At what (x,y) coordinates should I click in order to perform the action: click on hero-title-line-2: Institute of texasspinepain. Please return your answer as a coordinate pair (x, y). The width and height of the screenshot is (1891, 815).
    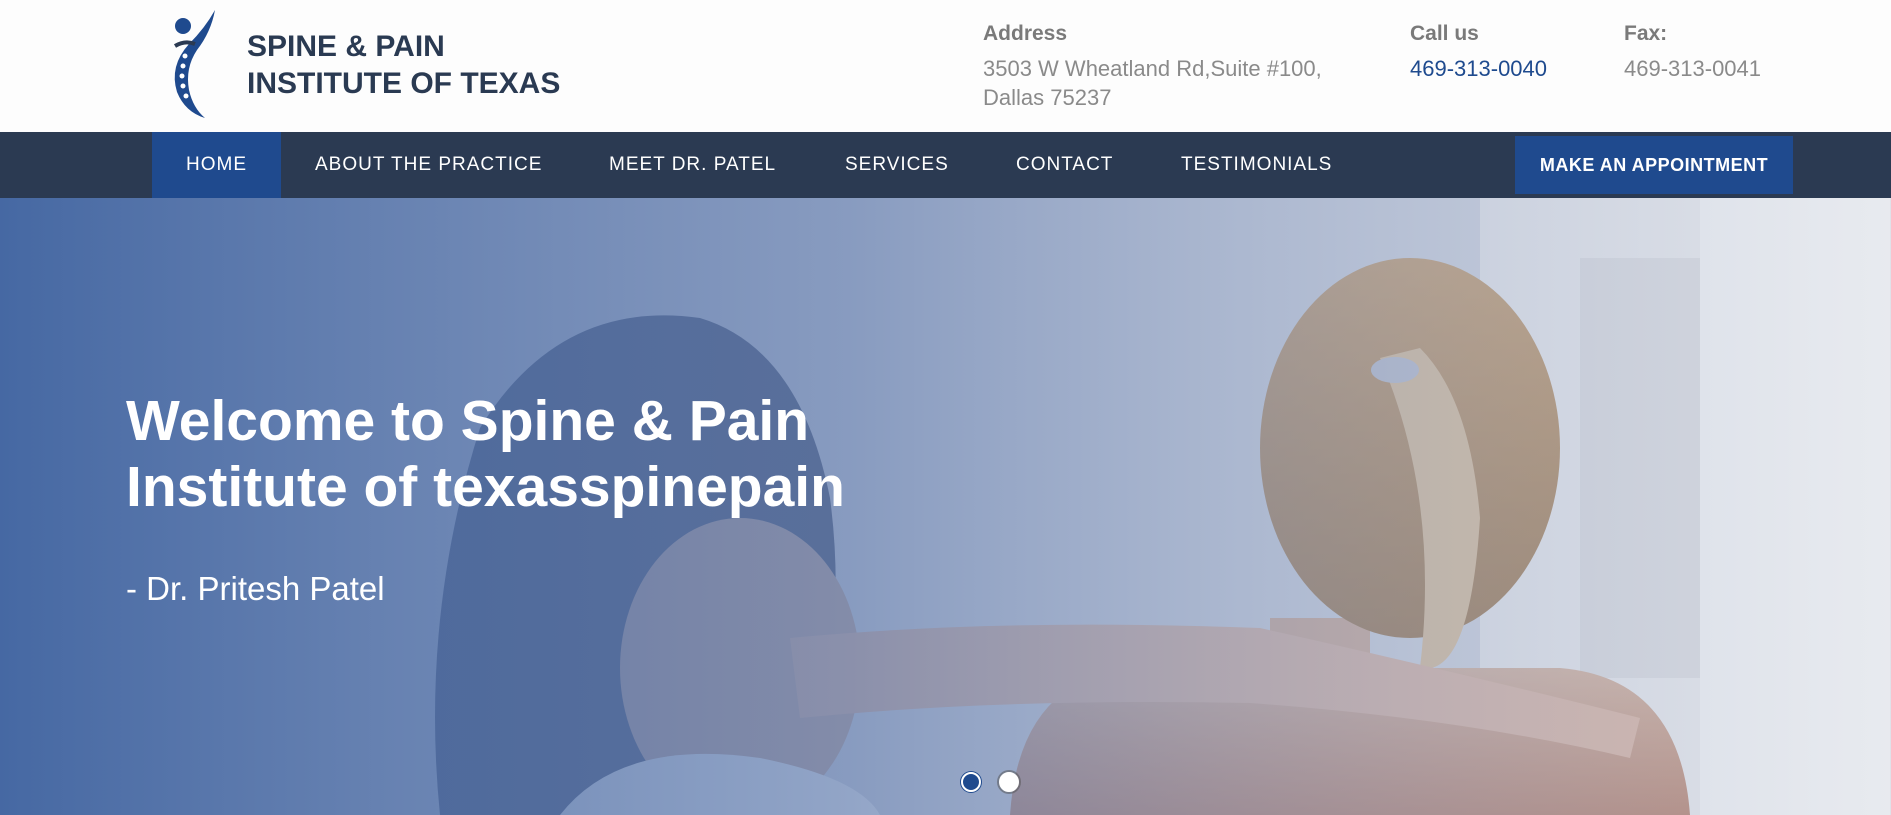
    Looking at the image, I should click on (485, 487).